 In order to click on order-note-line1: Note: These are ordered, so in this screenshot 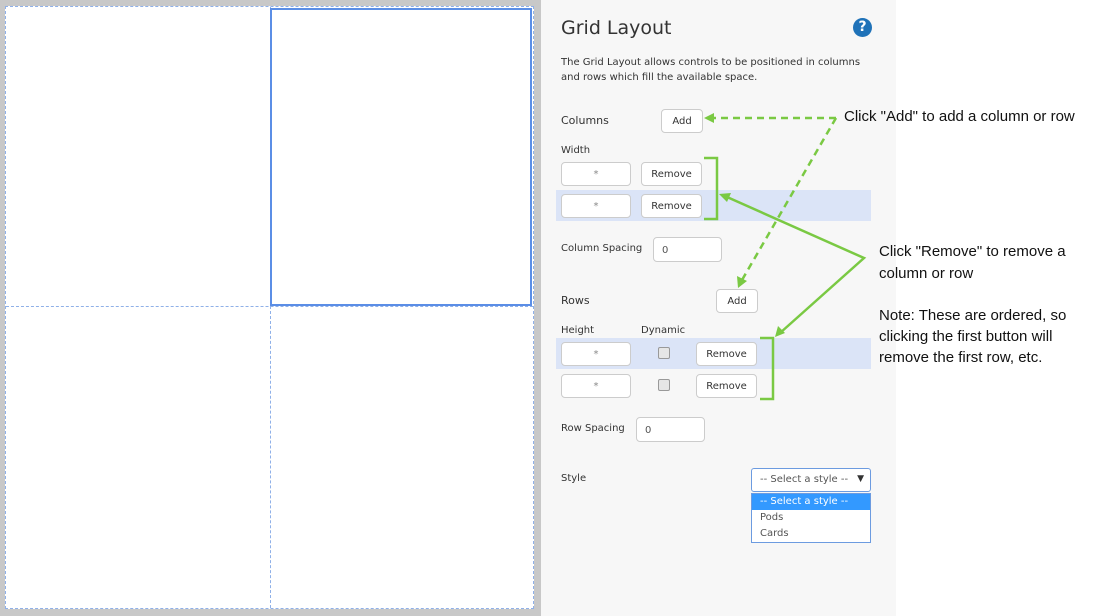, I will do `click(973, 315)`.